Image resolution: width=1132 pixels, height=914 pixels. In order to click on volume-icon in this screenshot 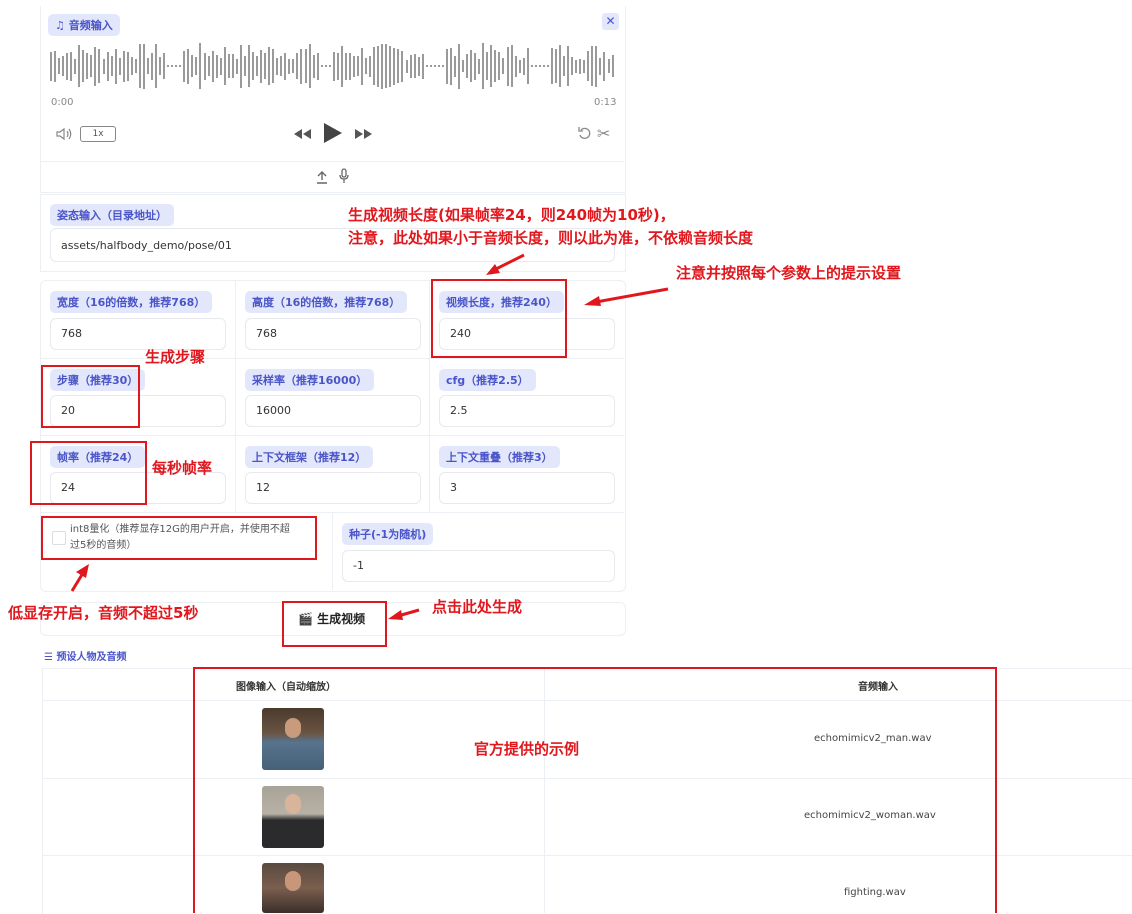, I will do `click(64, 135)`.